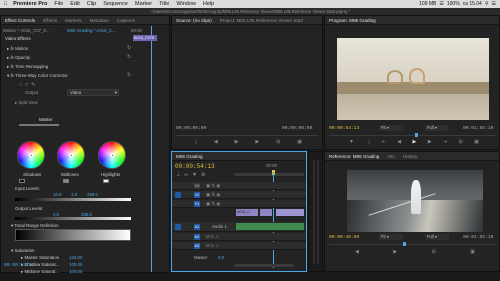 The height and width of the screenshot is (281, 500). Describe the element at coordinates (73, 199) in the screenshot. I see `input-levels-gradient` at that location.